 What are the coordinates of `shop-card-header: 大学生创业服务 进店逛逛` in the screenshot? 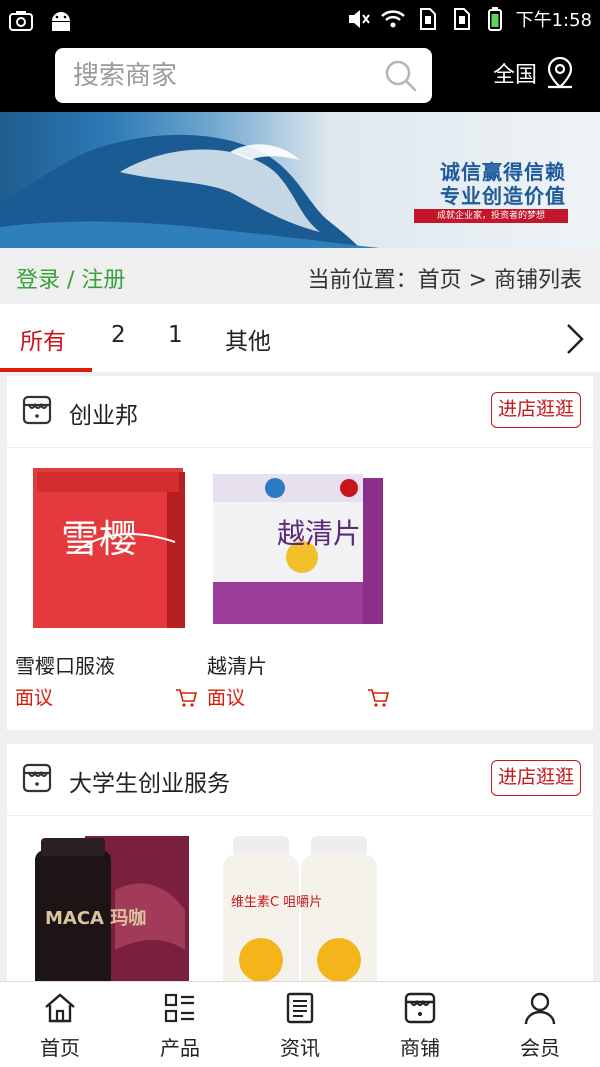 It's located at (300, 780).